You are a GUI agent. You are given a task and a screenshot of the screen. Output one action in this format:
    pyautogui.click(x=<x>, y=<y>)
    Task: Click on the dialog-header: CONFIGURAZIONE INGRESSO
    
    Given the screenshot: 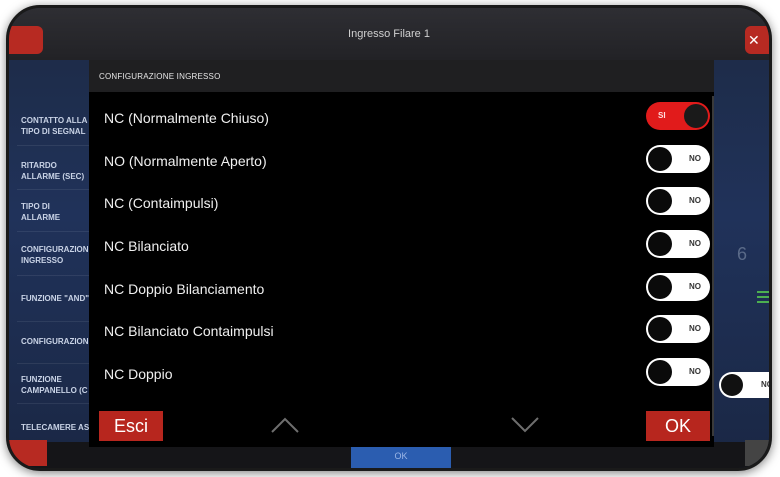 What is the action you would take?
    pyautogui.click(x=401, y=76)
    